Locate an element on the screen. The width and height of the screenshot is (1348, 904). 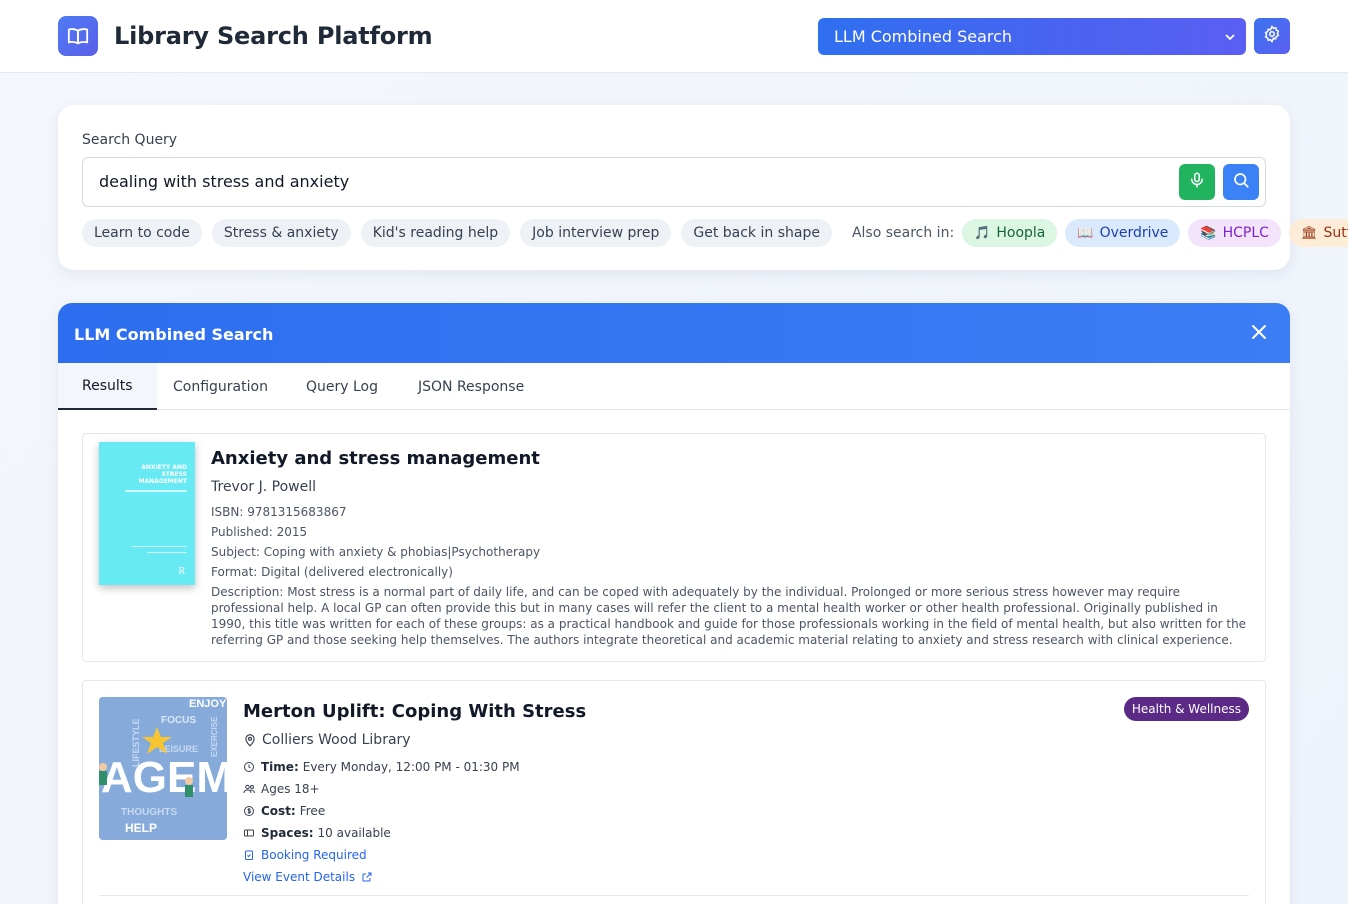
source-label: Sutton is located at coordinates (1335, 233).